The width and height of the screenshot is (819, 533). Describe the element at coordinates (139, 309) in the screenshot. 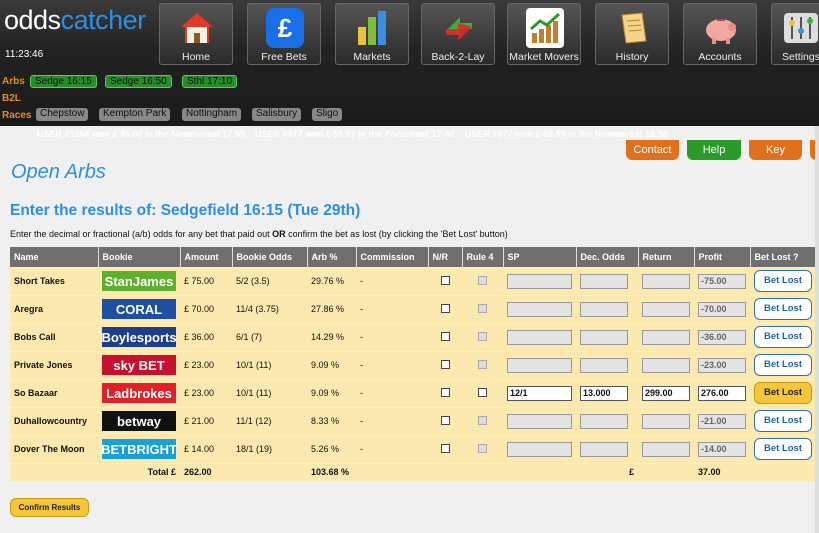

I see `bookie-logo: CORAL` at that location.